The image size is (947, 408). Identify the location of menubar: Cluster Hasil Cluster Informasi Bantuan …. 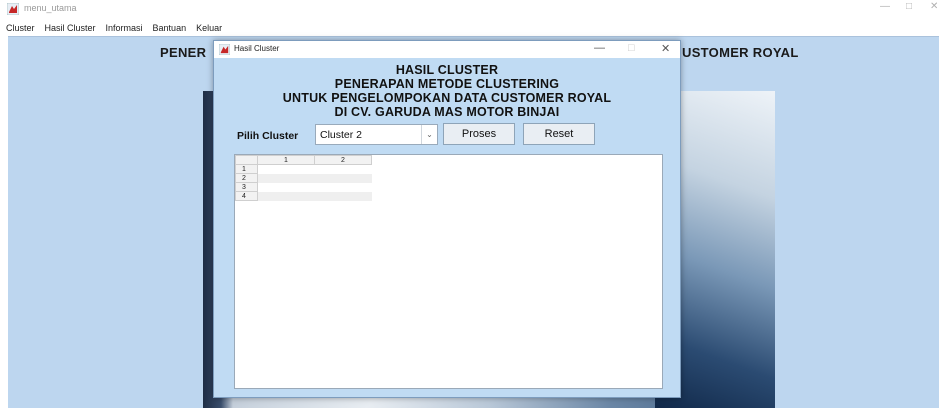
(473, 28).